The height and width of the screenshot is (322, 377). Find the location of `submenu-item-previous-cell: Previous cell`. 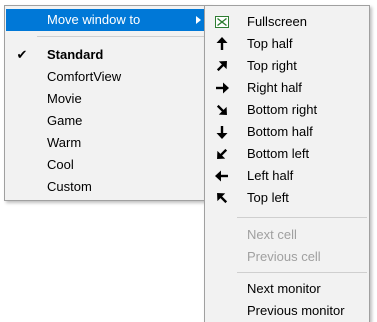

submenu-item-previous-cell: Previous cell is located at coordinates (287, 257).